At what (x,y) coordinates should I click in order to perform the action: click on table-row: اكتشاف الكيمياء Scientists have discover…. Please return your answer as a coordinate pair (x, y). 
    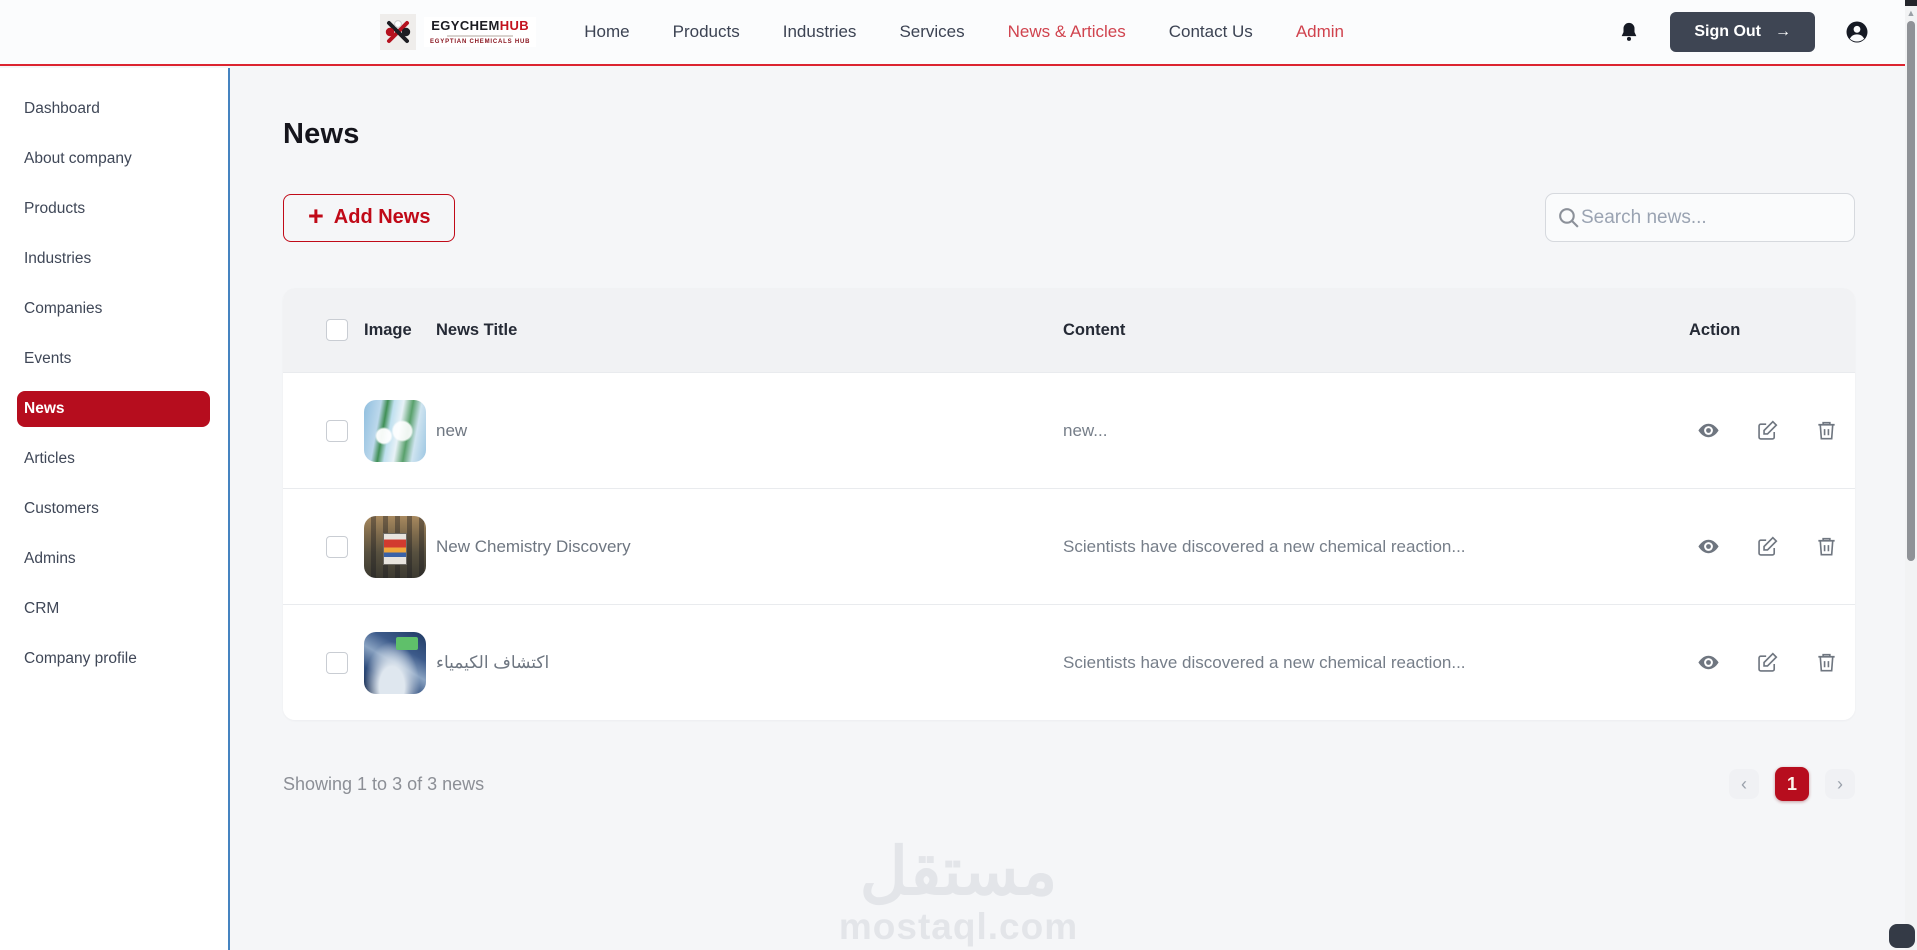
    Looking at the image, I should click on (1069, 662).